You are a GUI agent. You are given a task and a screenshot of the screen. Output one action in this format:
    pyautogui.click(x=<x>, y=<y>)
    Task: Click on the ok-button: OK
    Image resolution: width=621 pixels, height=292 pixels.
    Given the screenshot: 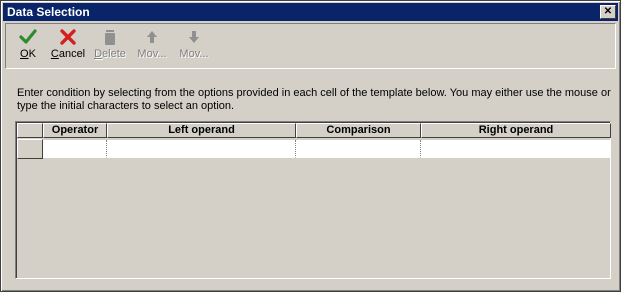 What is the action you would take?
    pyautogui.click(x=28, y=45)
    